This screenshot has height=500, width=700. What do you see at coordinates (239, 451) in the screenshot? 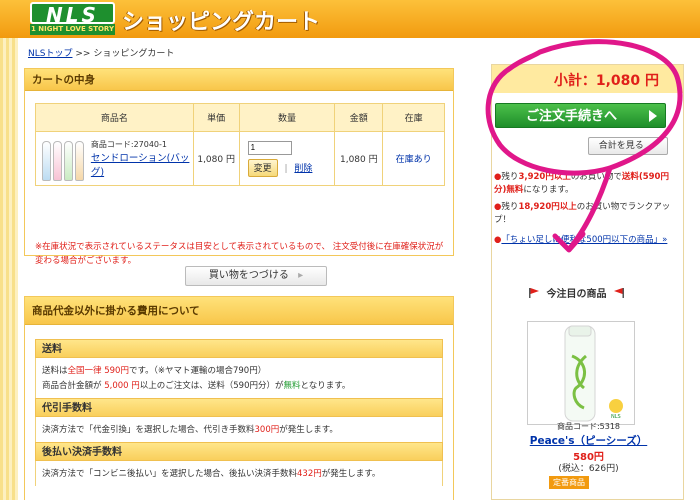
I see `deferred-fee-title: 後払い決済手数料` at bounding box center [239, 451].